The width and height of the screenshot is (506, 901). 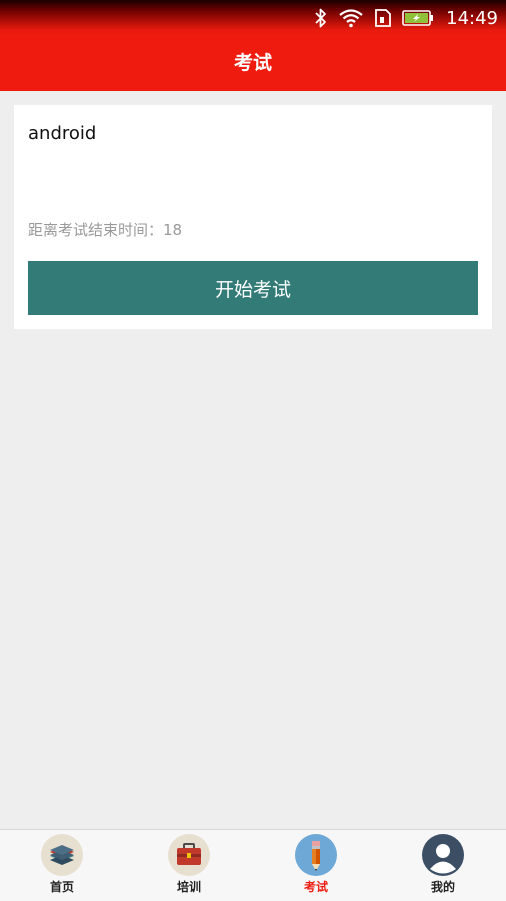 What do you see at coordinates (383, 18) in the screenshot?
I see `sim-icon` at bounding box center [383, 18].